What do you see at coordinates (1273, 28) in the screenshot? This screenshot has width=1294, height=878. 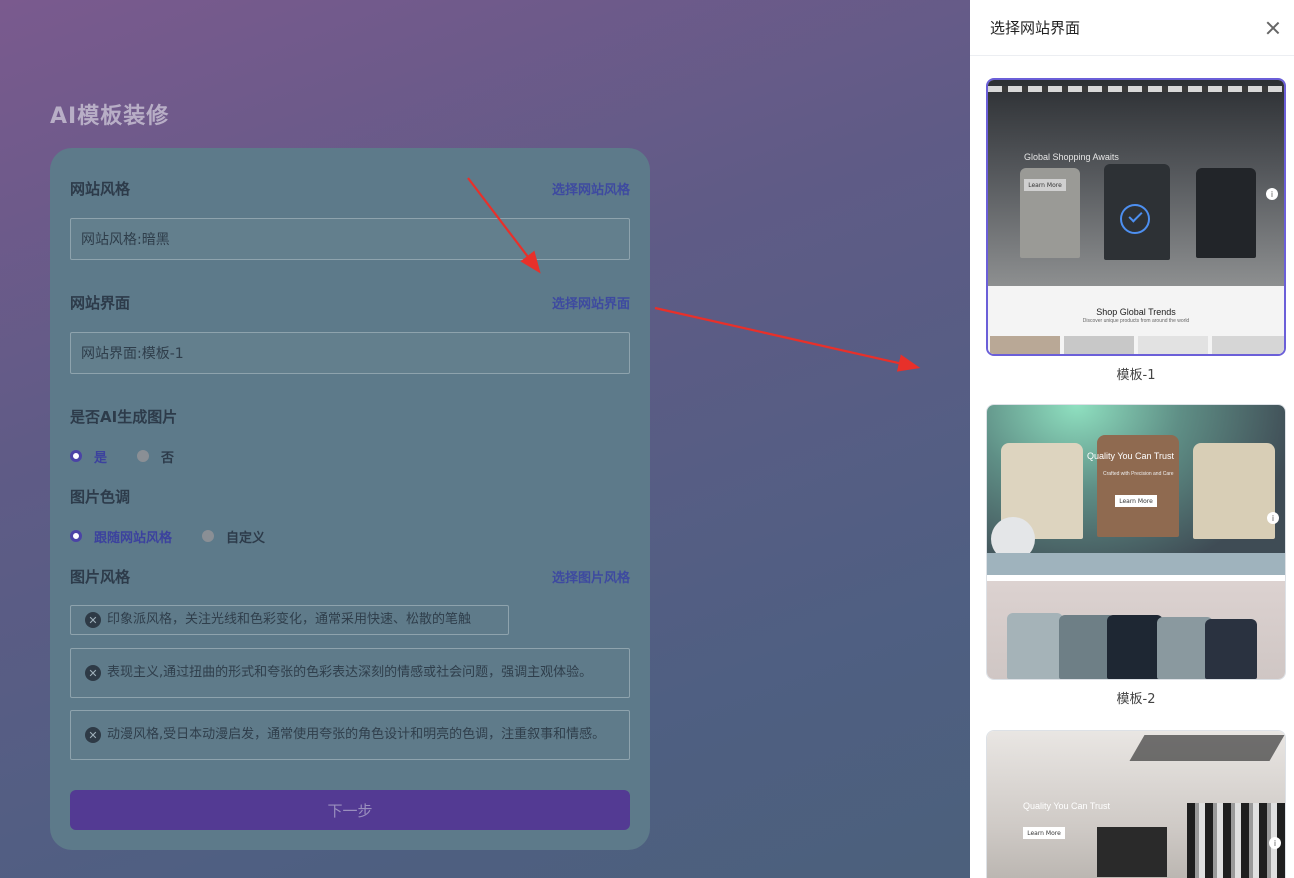 I see `close-icon` at bounding box center [1273, 28].